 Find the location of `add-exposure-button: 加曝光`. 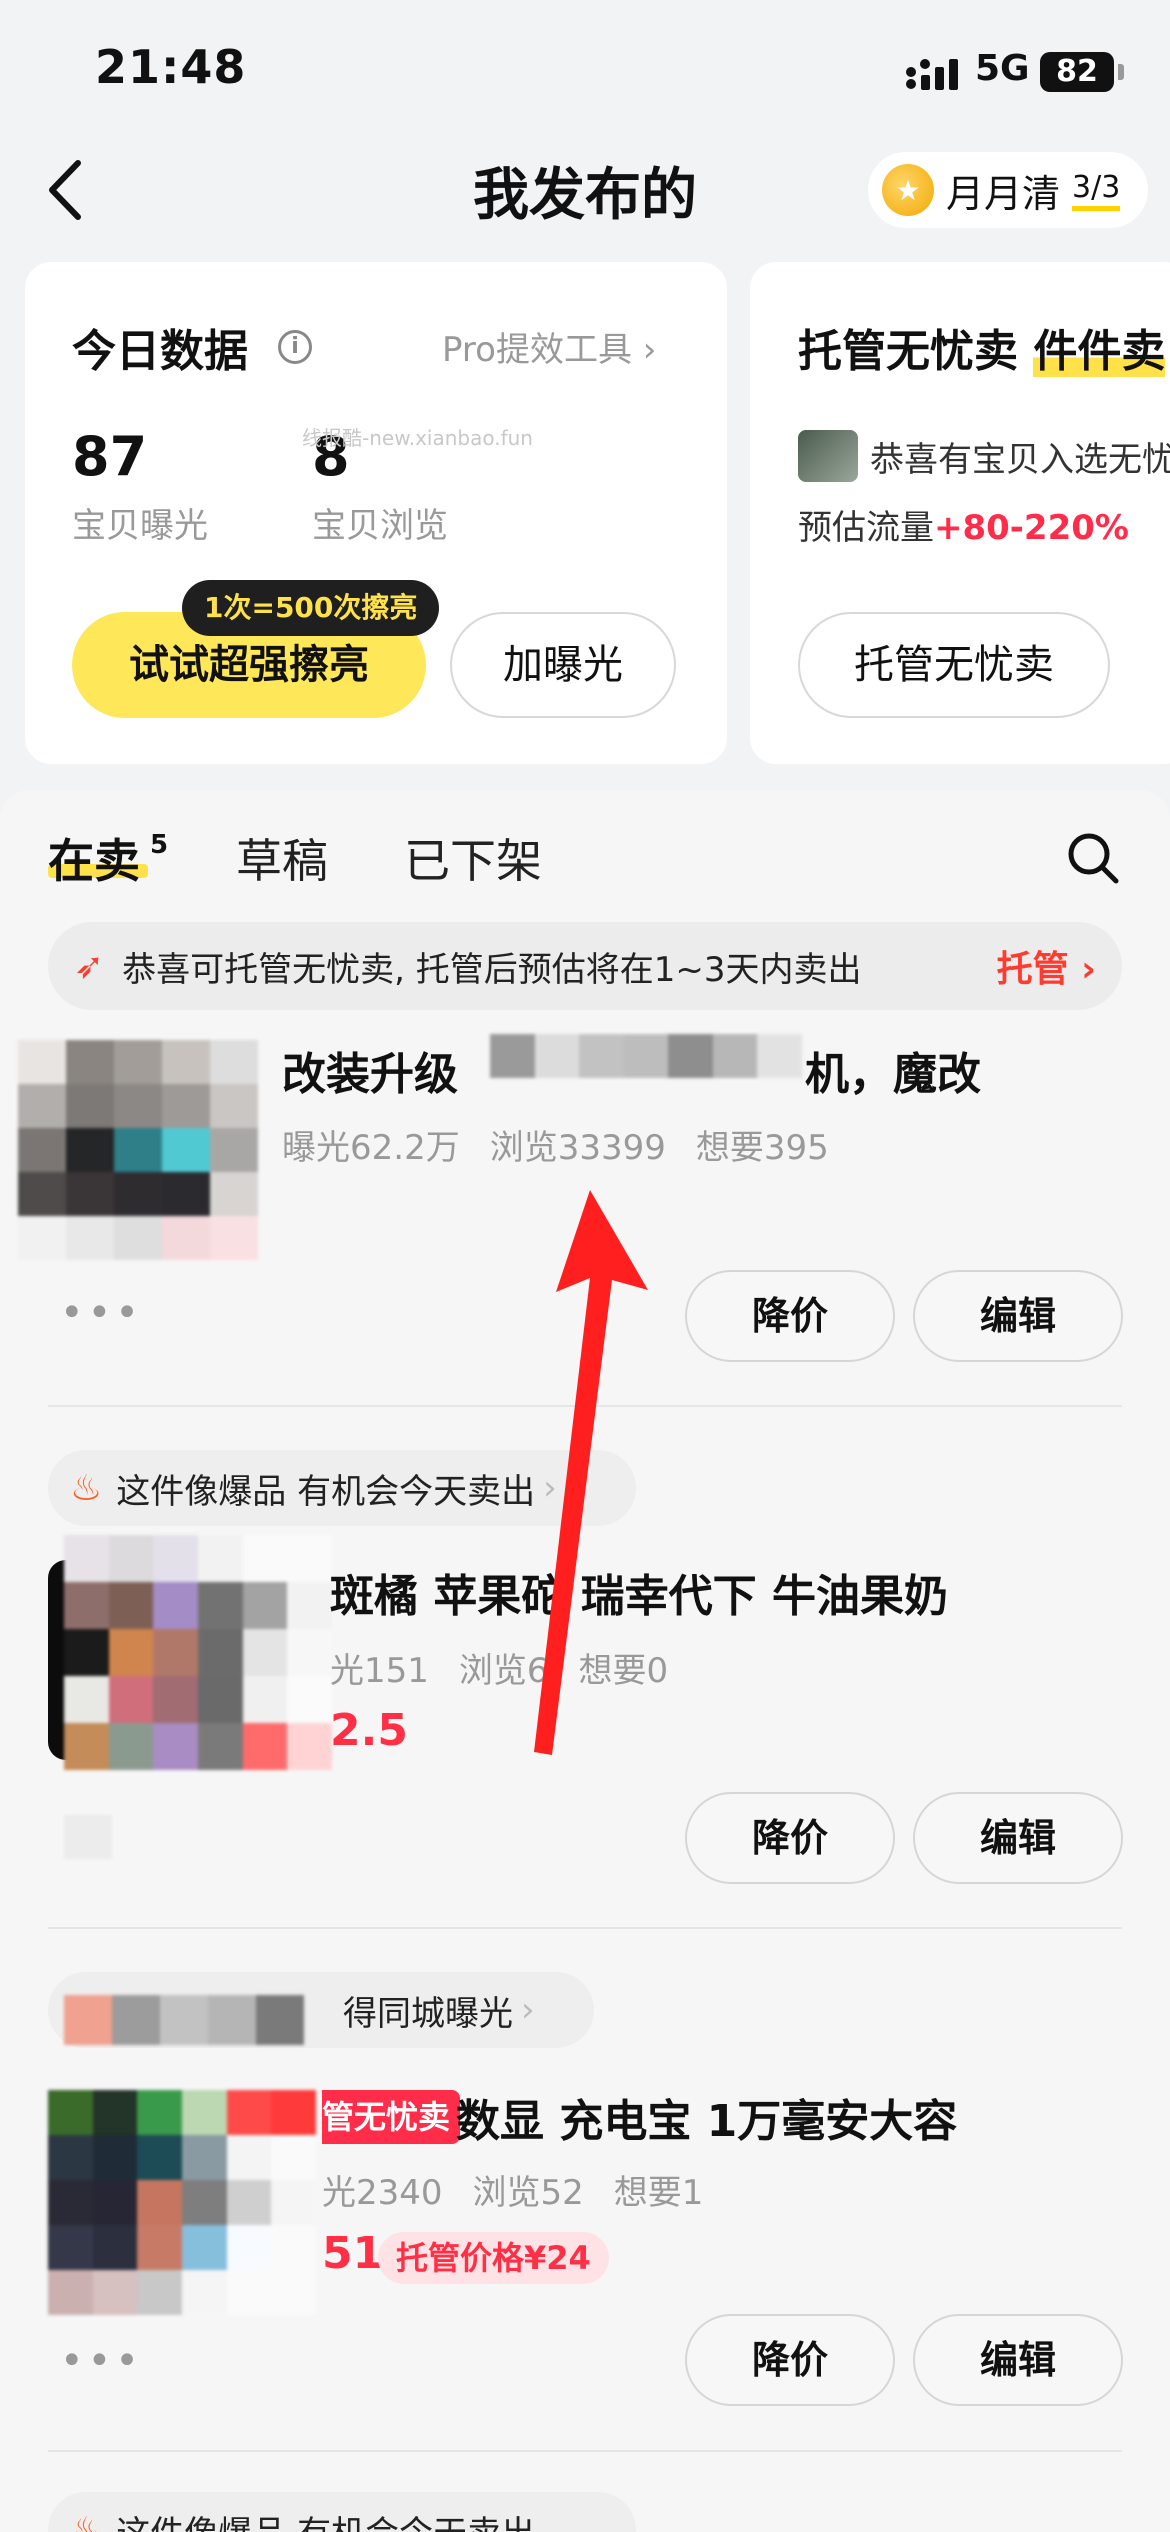

add-exposure-button: 加曝光 is located at coordinates (563, 665).